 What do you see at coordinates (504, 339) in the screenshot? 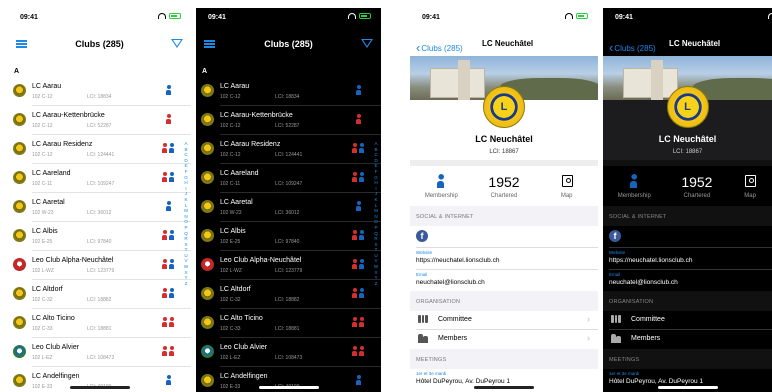
I see `members-row: Members ›` at bounding box center [504, 339].